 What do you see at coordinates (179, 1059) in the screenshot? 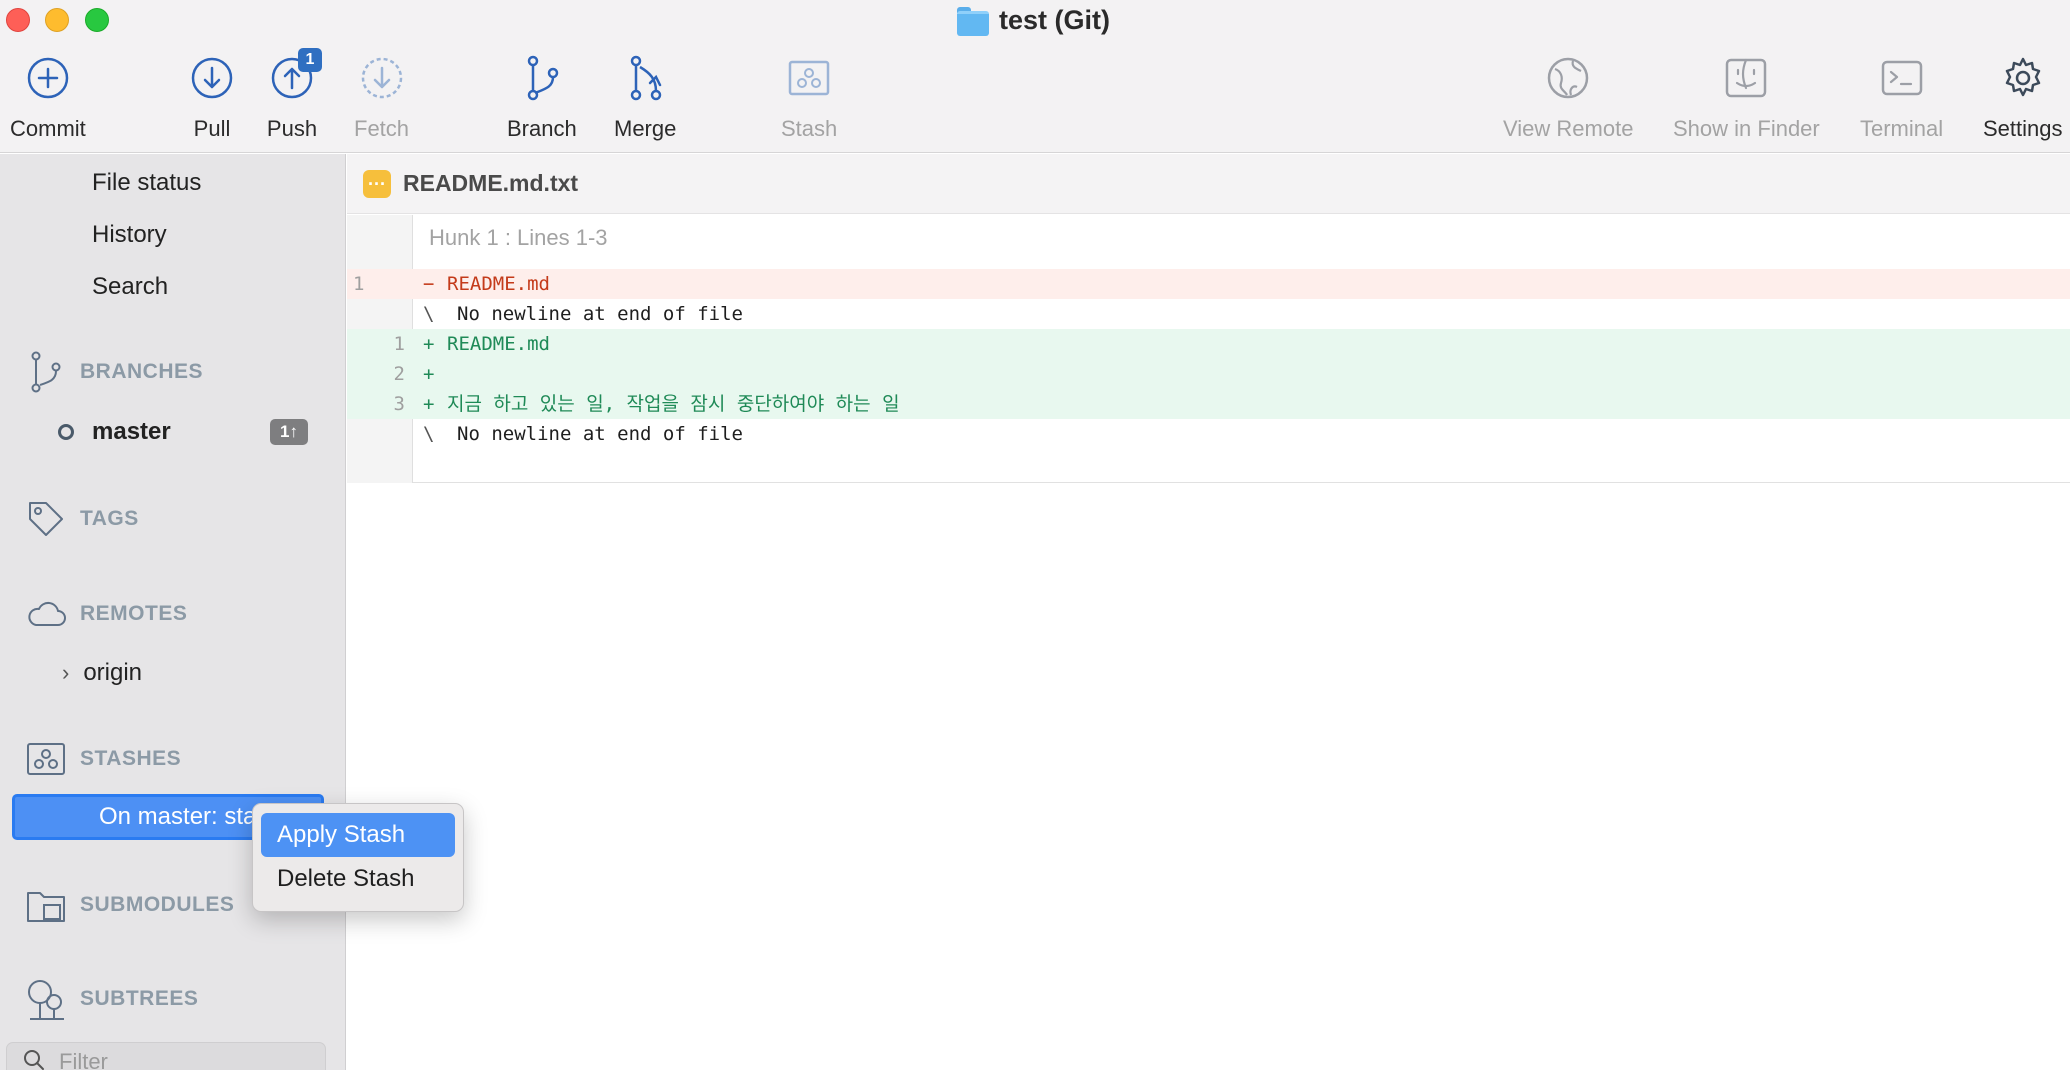
I see `filter-input` at bounding box center [179, 1059].